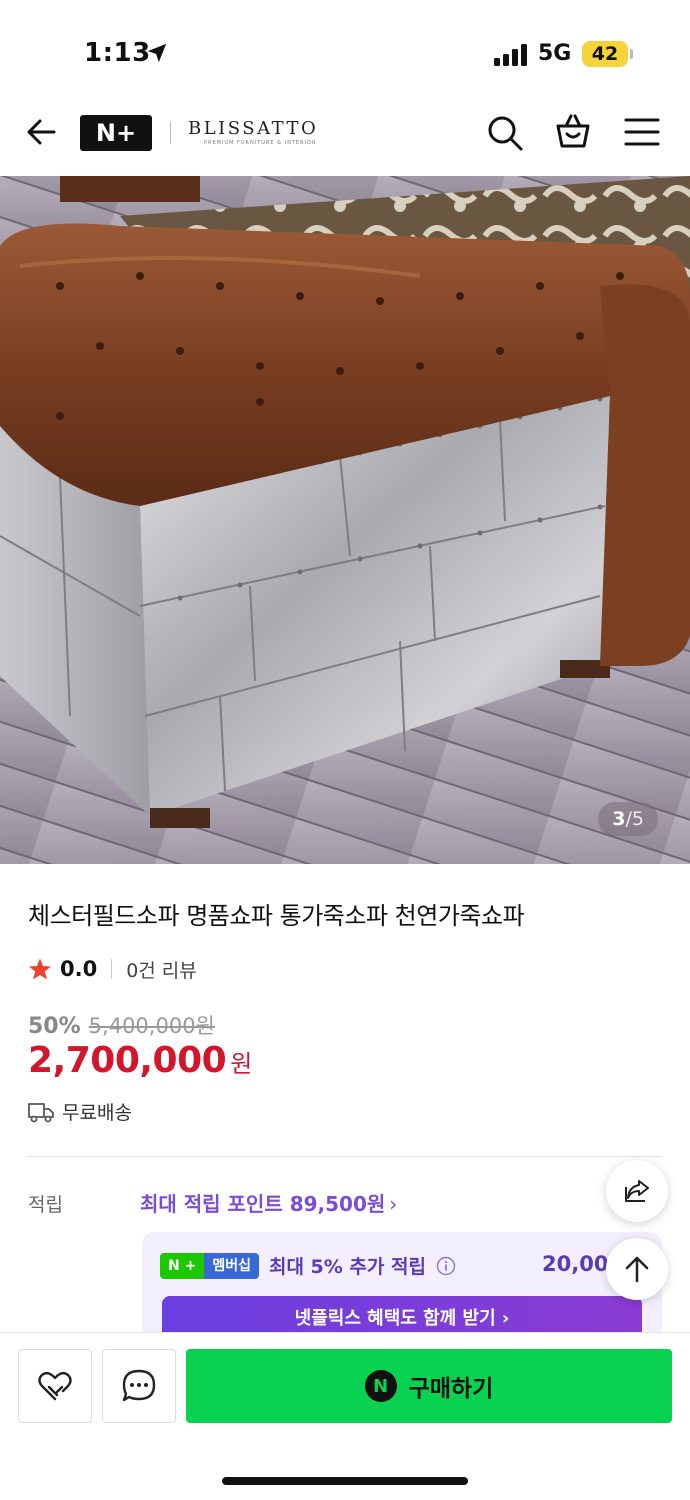 Image resolution: width=690 pixels, height=1500 pixels. I want to click on share-button, so click(637, 1191).